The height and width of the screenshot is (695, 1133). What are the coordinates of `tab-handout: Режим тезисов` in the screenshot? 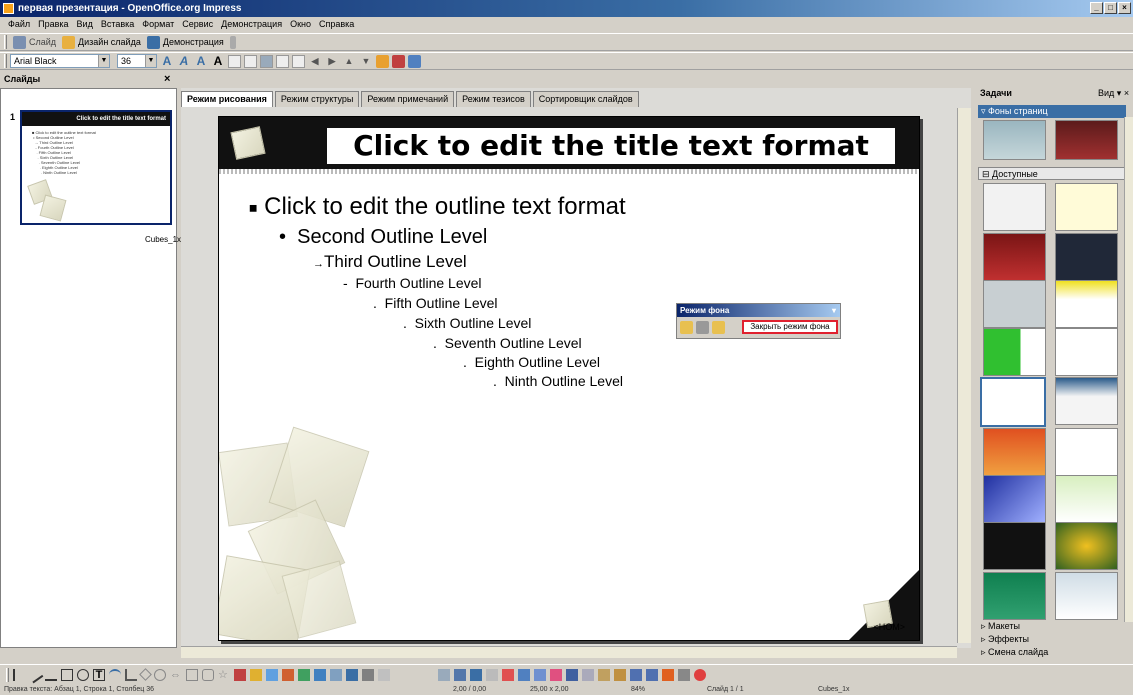 It's located at (493, 99).